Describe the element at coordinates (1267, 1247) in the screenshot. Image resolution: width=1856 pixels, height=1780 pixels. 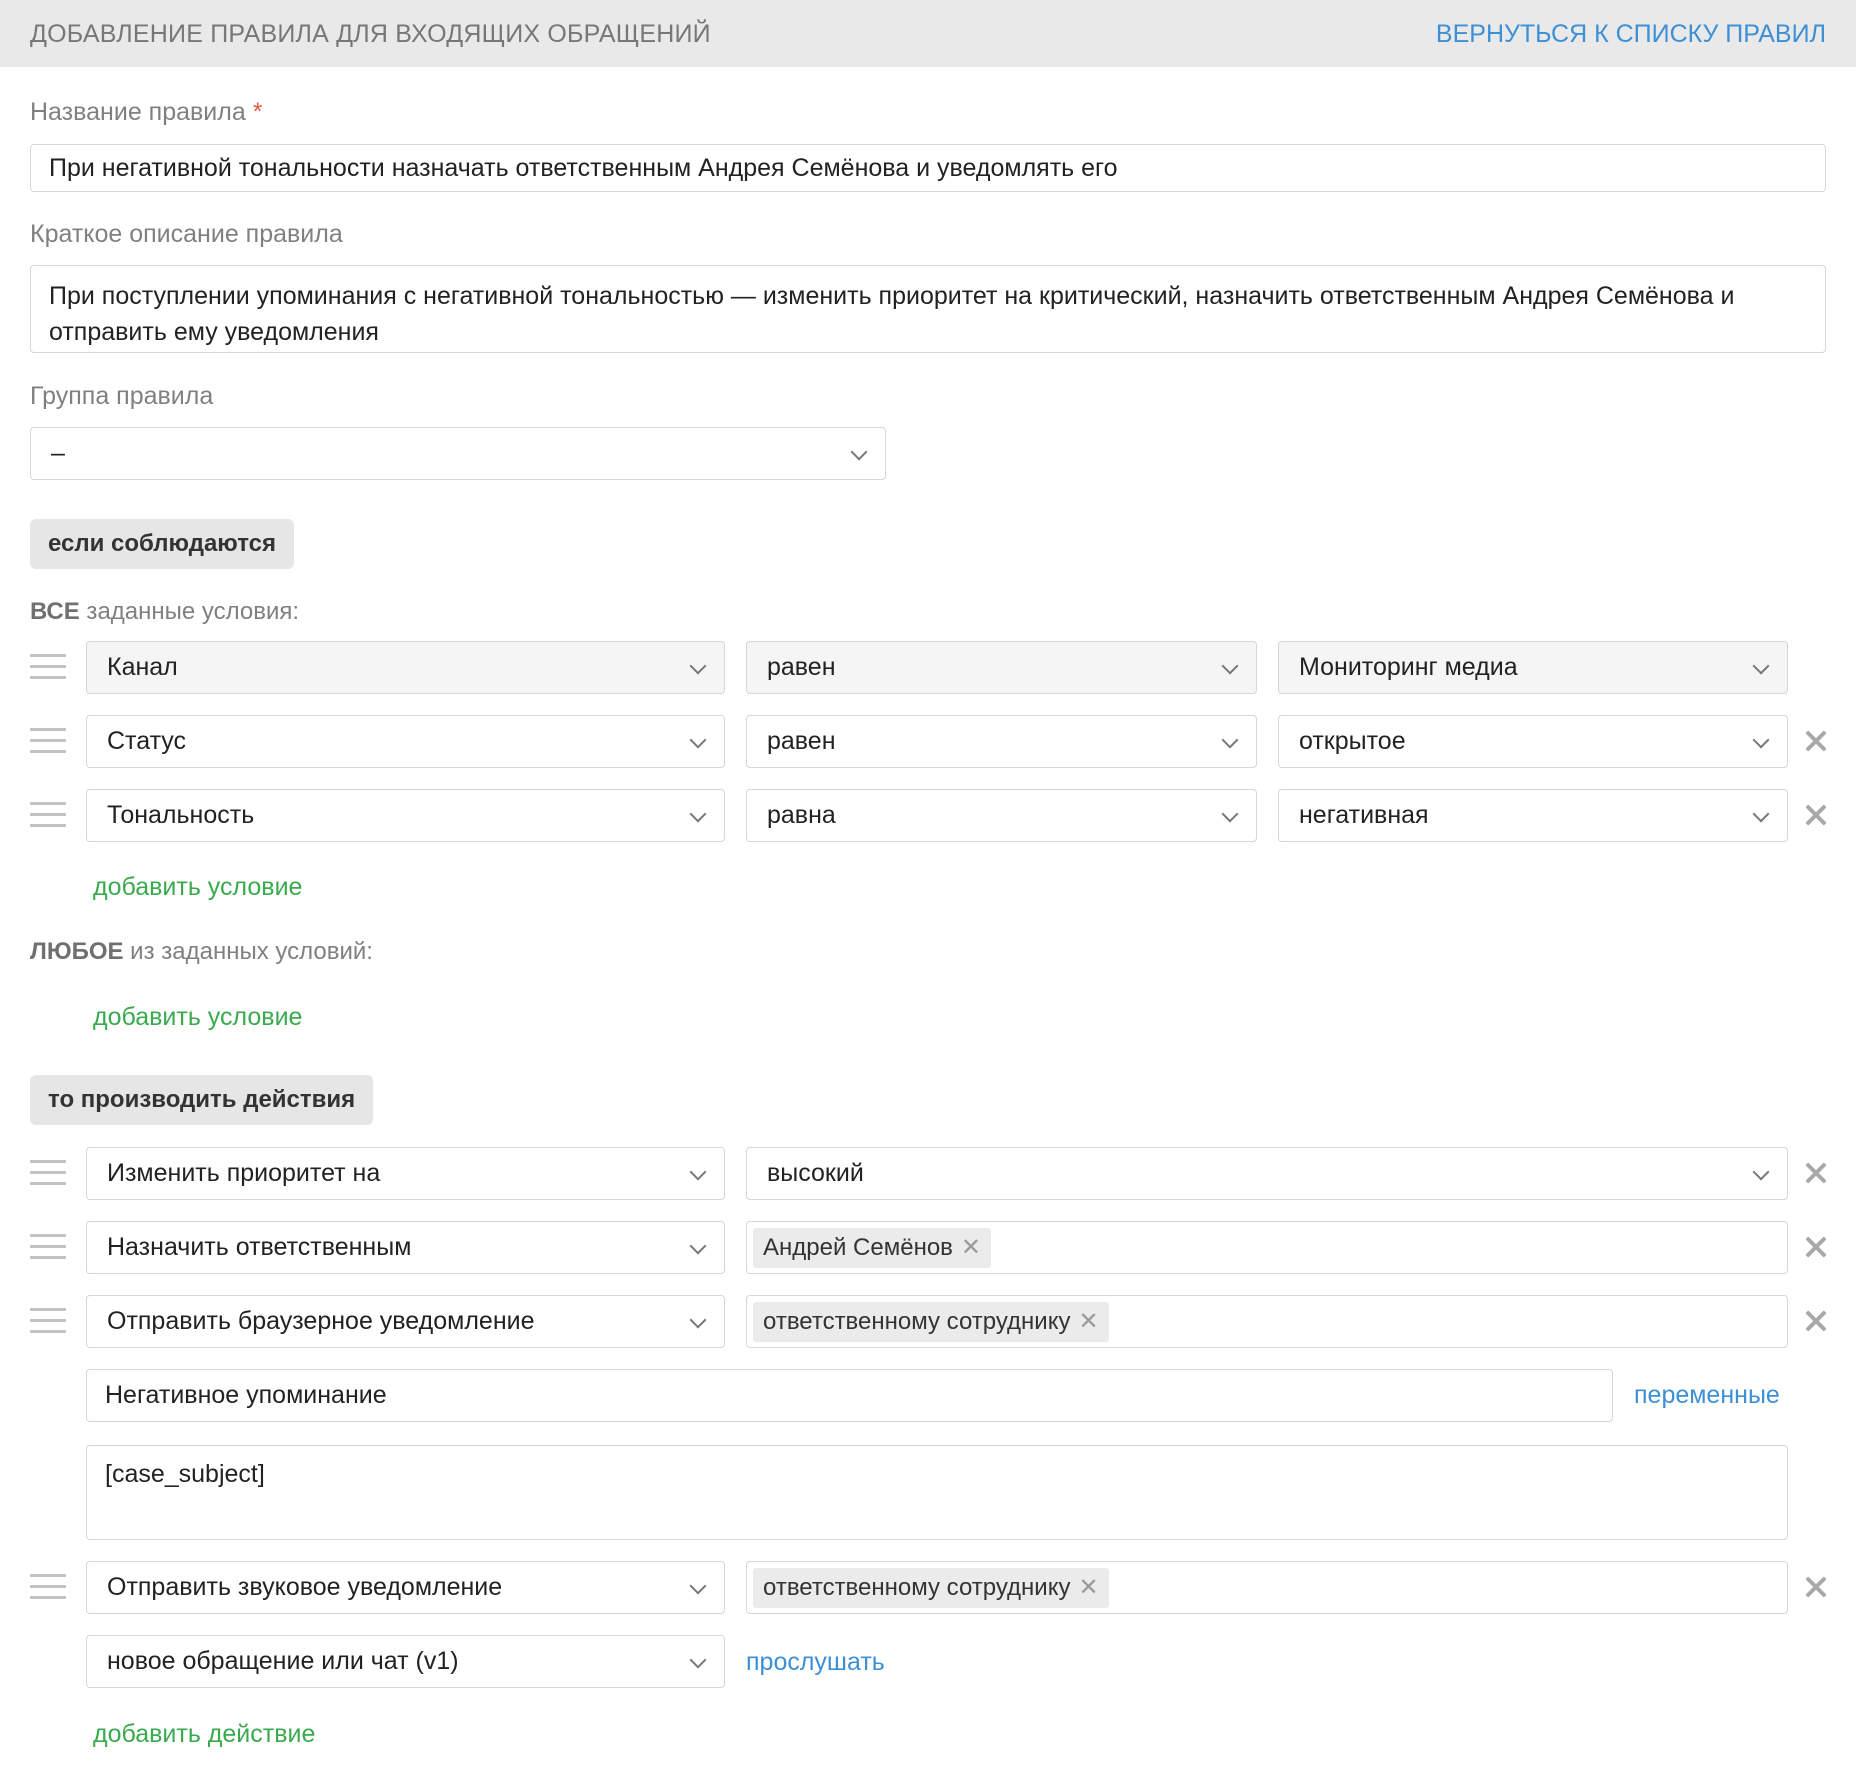
I see `assignee-tags-input: Андрей Семёнов ✕` at that location.